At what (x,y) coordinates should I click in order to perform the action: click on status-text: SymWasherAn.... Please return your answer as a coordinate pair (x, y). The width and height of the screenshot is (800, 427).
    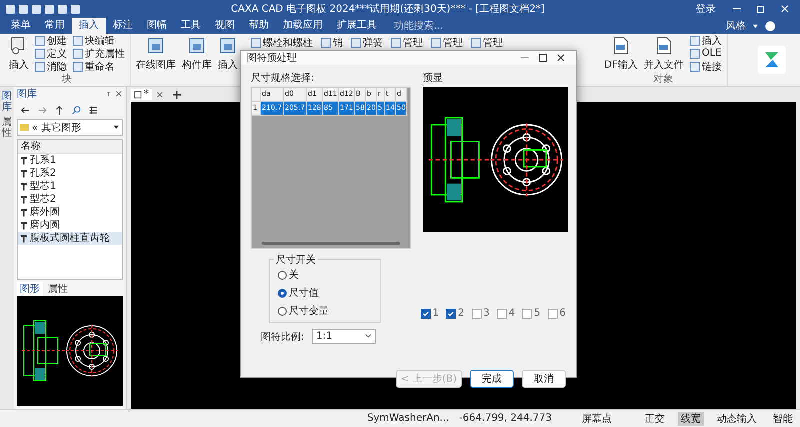
    Looking at the image, I should click on (408, 418).